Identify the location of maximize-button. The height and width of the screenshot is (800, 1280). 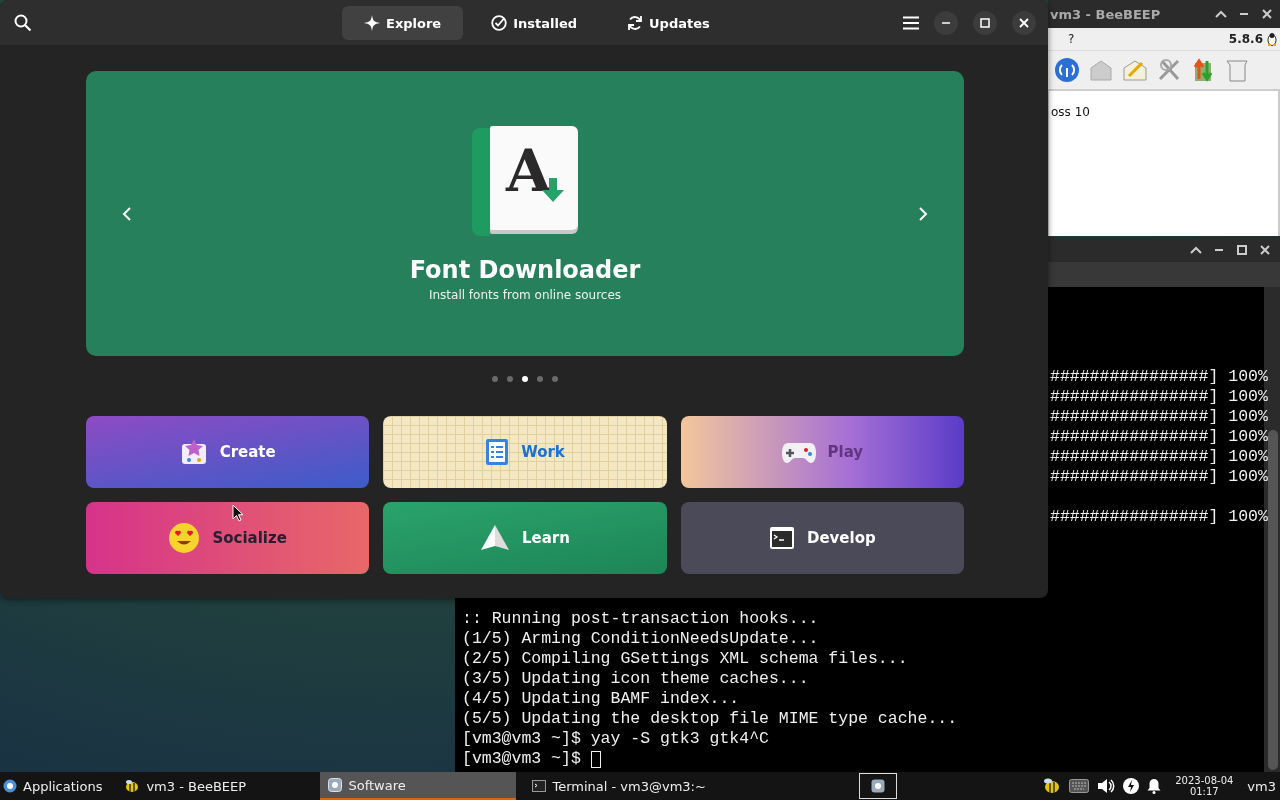
(985, 22).